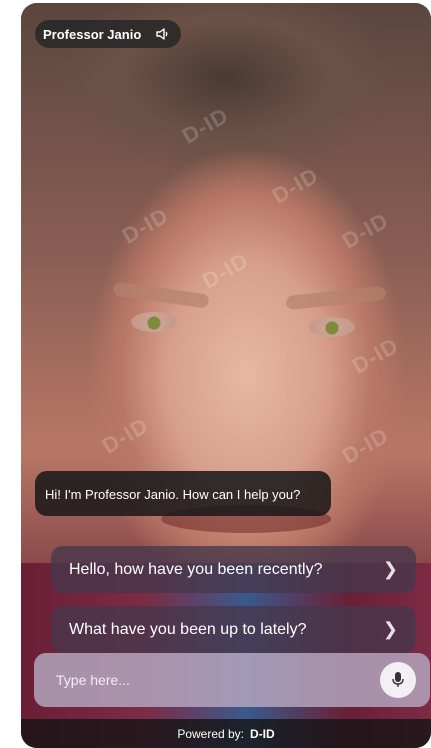 The height and width of the screenshot is (748, 431). Describe the element at coordinates (92, 34) in the screenshot. I see `avatar-name: Professor Janio` at that location.